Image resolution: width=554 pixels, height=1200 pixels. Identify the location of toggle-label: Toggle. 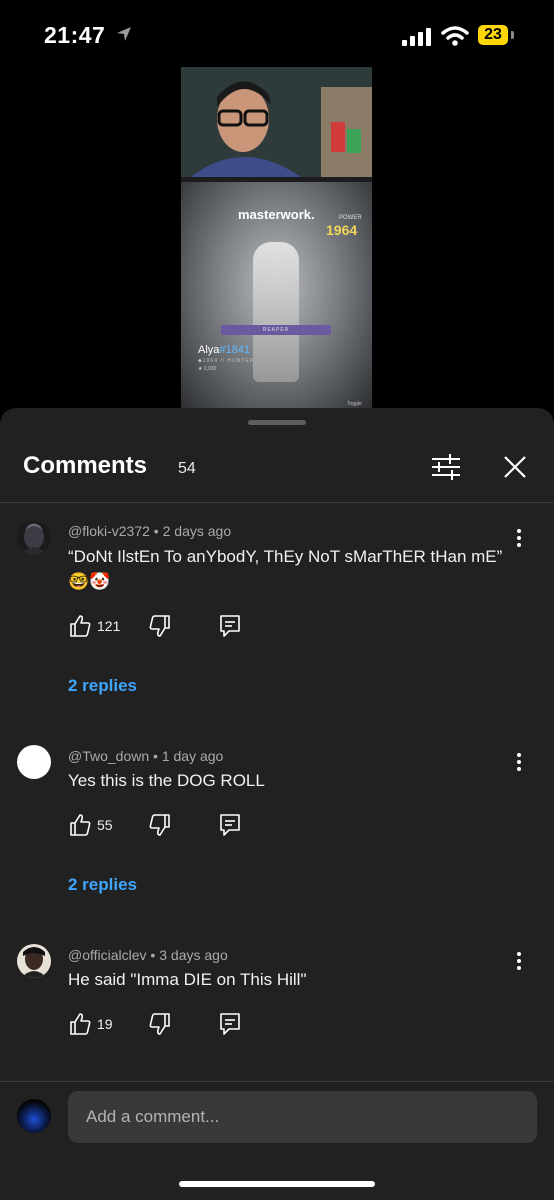
(354, 404).